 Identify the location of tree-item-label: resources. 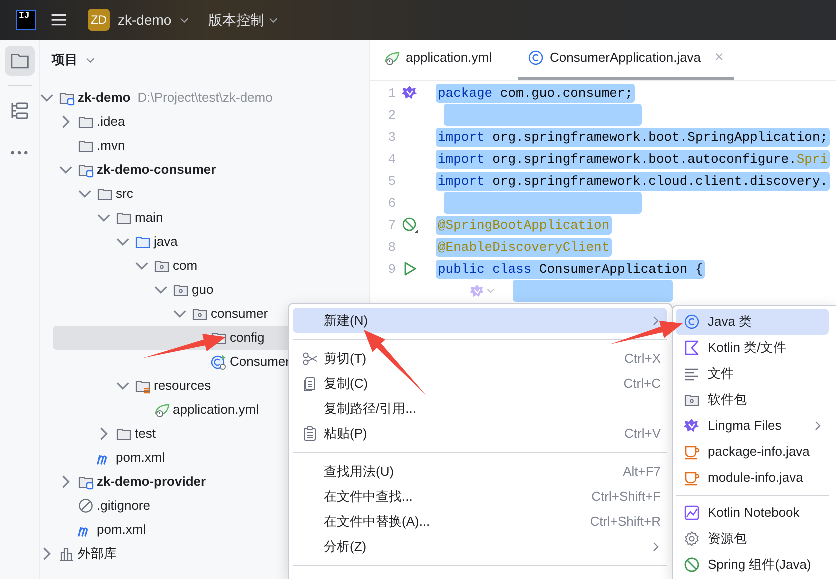
(183, 386).